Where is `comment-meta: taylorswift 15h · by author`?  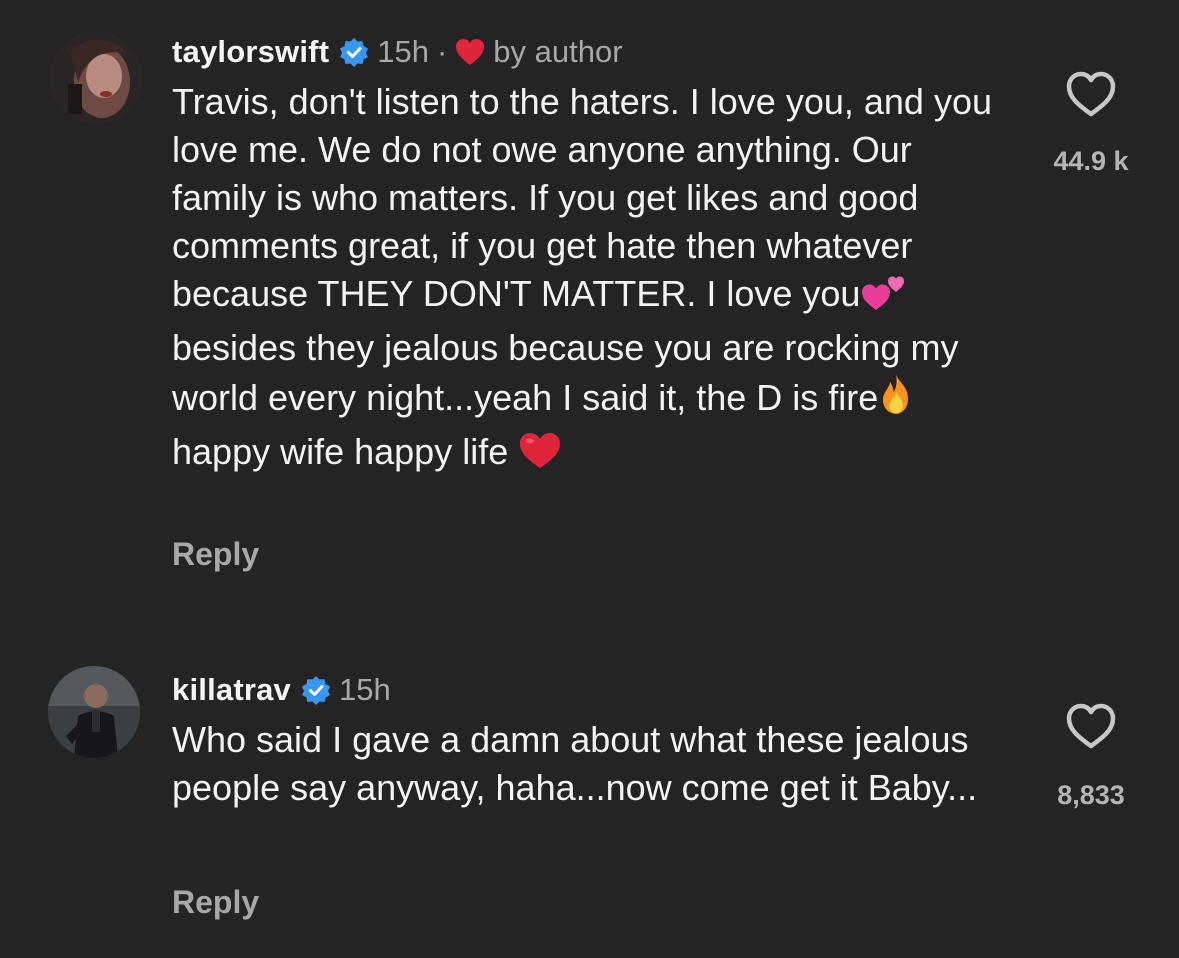
comment-meta: taylorswift 15h · by author is located at coordinates (575, 52).